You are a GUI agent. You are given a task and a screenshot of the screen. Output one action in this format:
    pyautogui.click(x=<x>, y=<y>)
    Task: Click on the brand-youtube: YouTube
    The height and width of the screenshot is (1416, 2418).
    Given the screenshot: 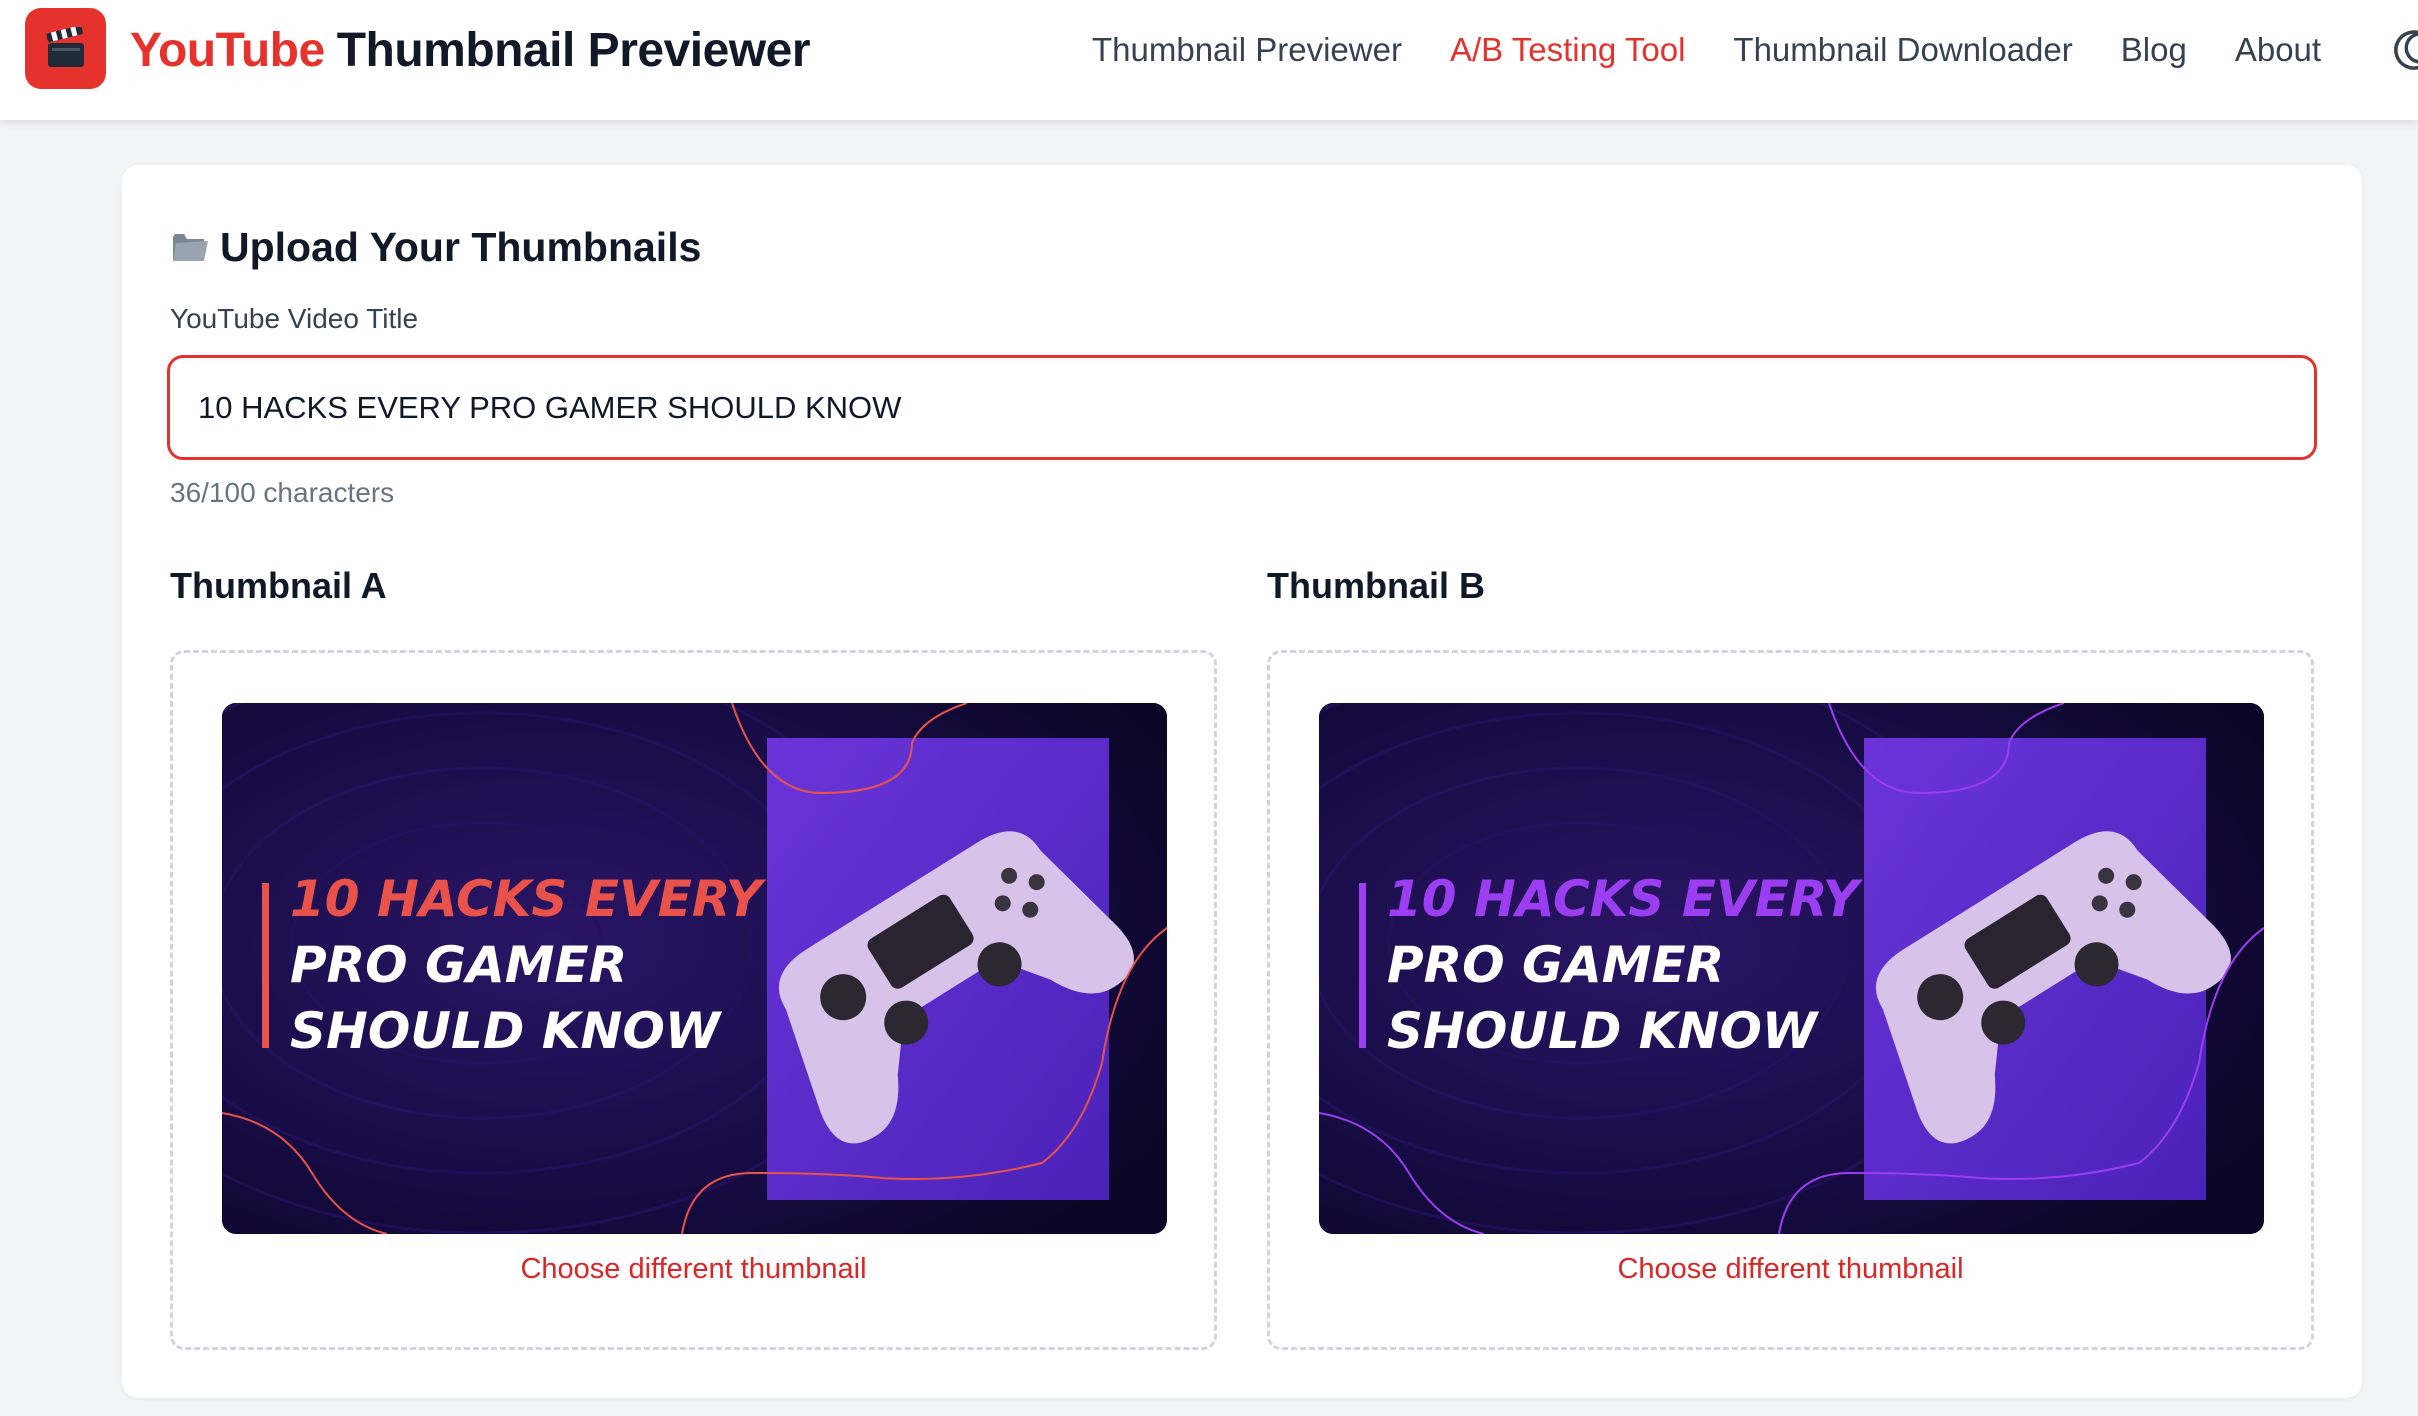 What is the action you would take?
    pyautogui.click(x=227, y=50)
    